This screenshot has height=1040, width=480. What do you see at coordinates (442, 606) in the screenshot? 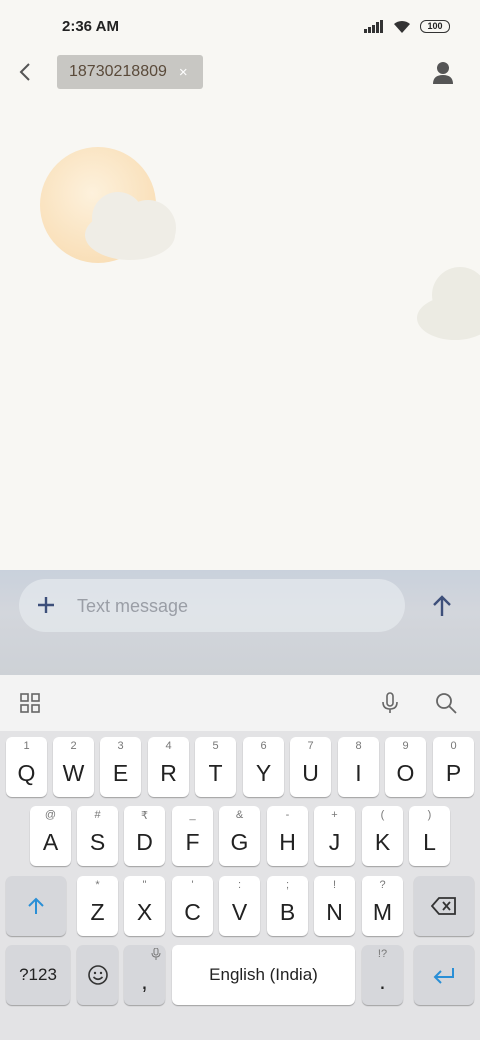
I see `send-icon` at bounding box center [442, 606].